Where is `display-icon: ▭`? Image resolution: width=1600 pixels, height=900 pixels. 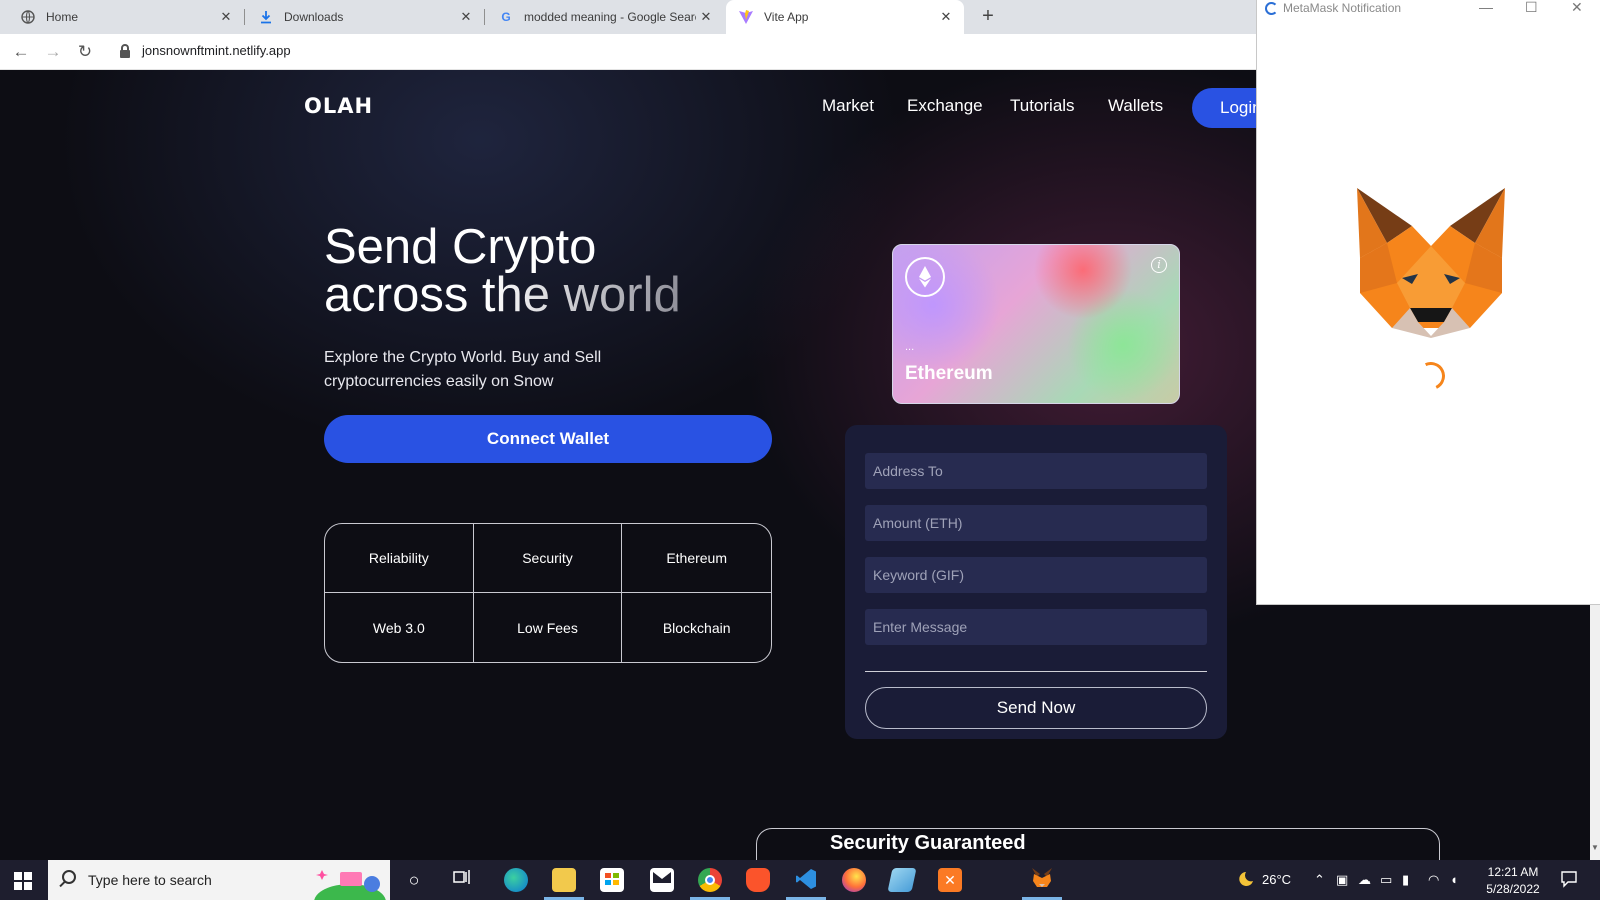
display-icon: ▭ is located at coordinates (1386, 880).